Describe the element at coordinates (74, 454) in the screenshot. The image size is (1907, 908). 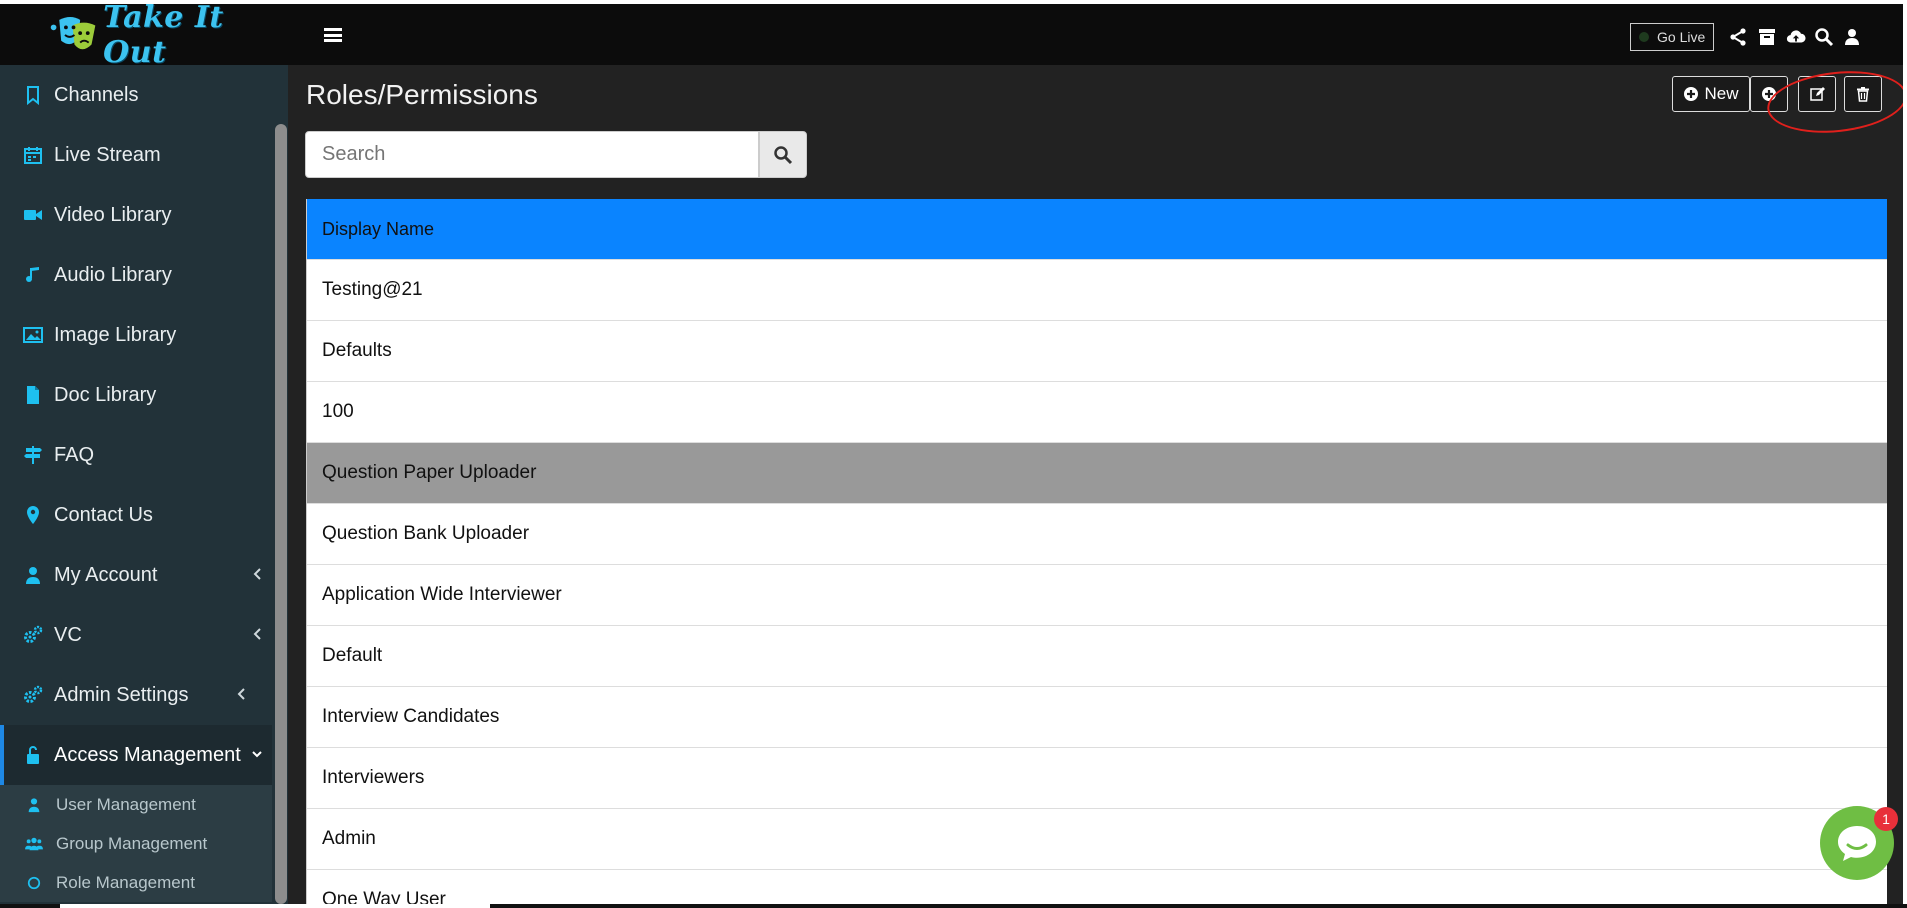
I see `sidebar-item-label: FAQ` at that location.